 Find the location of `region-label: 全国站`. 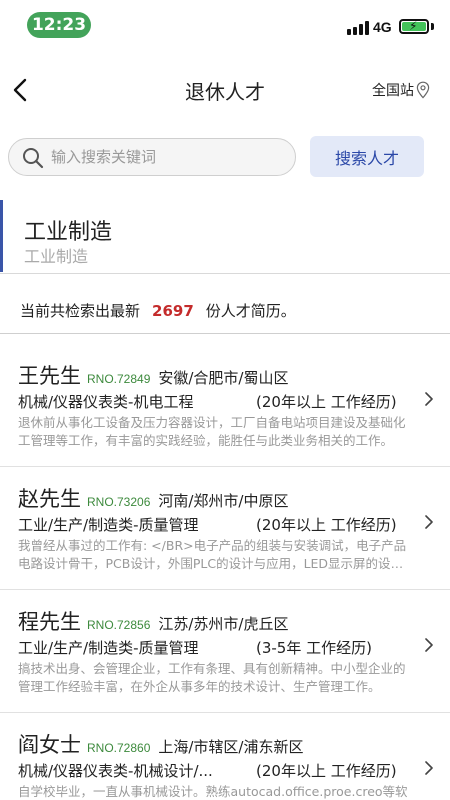

region-label: 全国站 is located at coordinates (393, 91).